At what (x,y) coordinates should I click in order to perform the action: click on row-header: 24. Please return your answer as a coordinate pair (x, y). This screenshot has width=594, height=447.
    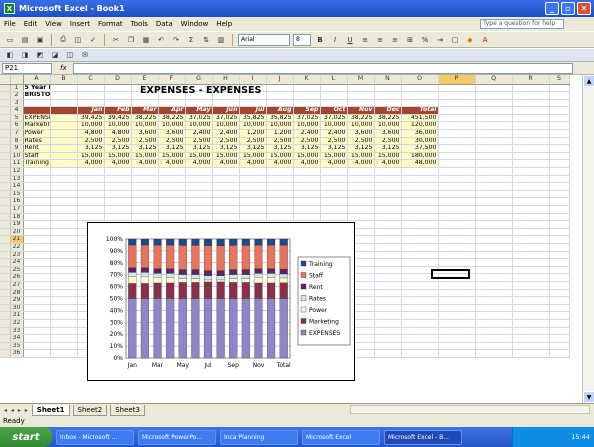
    Looking at the image, I should click on (17, 262).